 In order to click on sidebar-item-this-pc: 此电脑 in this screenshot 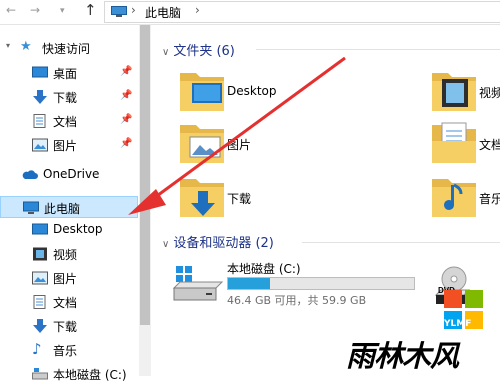, I will do `click(69, 207)`.